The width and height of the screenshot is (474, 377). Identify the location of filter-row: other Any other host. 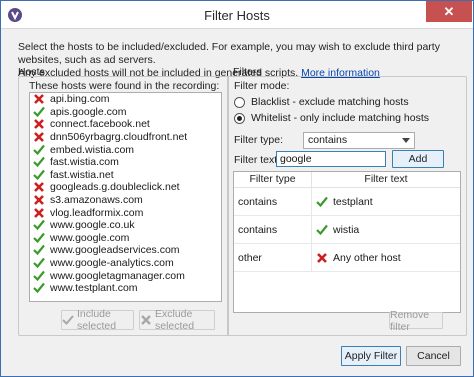
(347, 258).